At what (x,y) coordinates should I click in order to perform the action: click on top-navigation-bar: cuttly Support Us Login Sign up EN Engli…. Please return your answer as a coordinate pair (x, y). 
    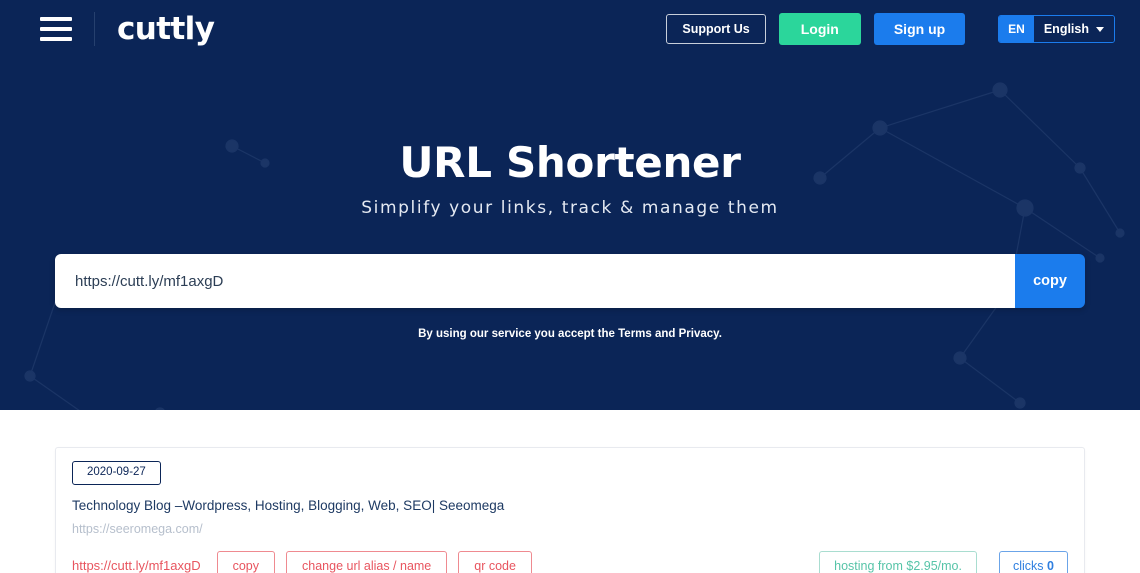
    Looking at the image, I should click on (570, 29).